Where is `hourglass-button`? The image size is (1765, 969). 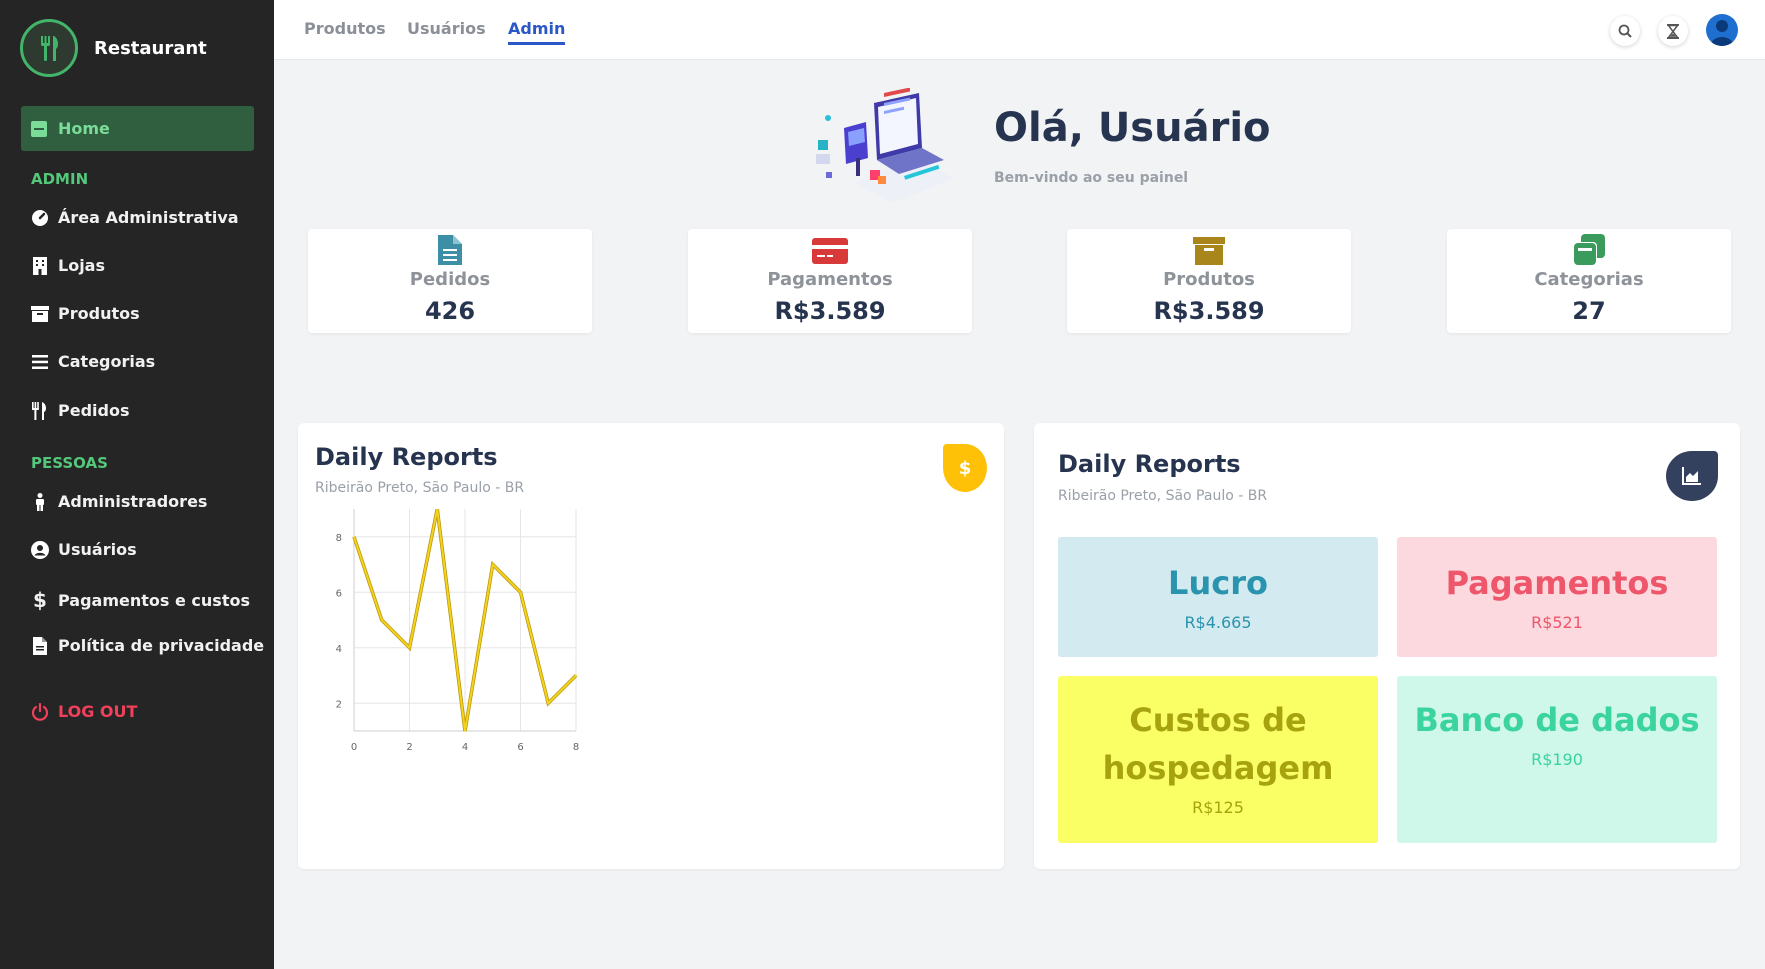 hourglass-button is located at coordinates (1673, 31).